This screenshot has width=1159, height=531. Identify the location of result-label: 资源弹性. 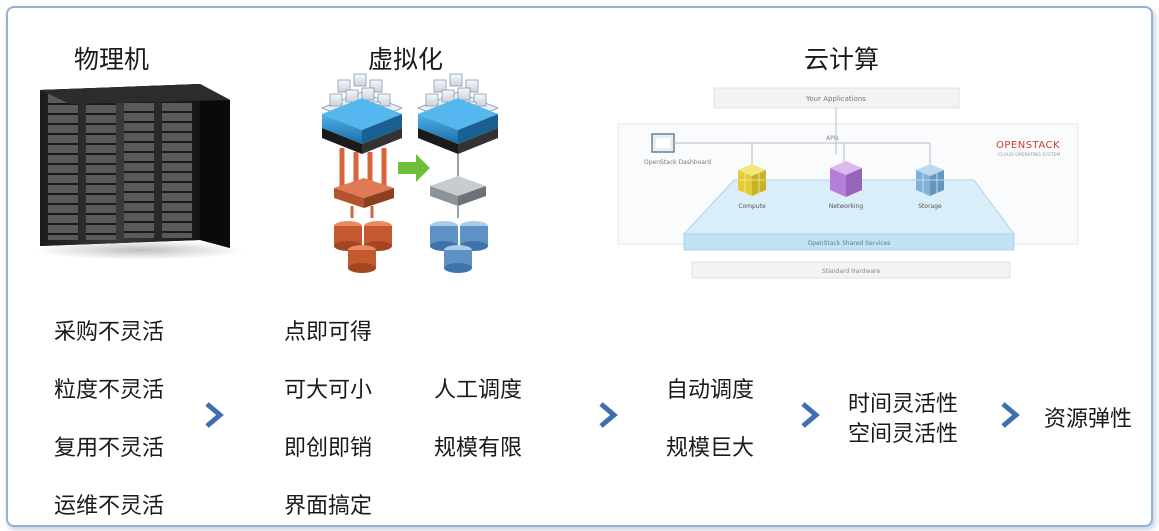
(1088, 419).